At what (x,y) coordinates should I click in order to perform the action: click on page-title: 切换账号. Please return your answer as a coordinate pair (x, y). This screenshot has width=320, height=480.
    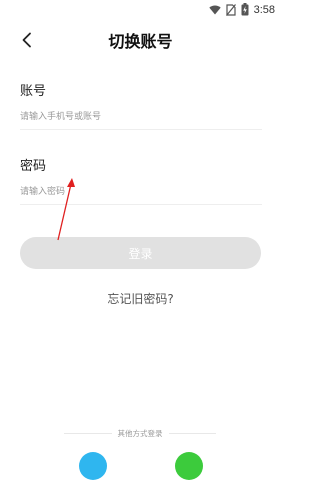
    Looking at the image, I should click on (140, 41).